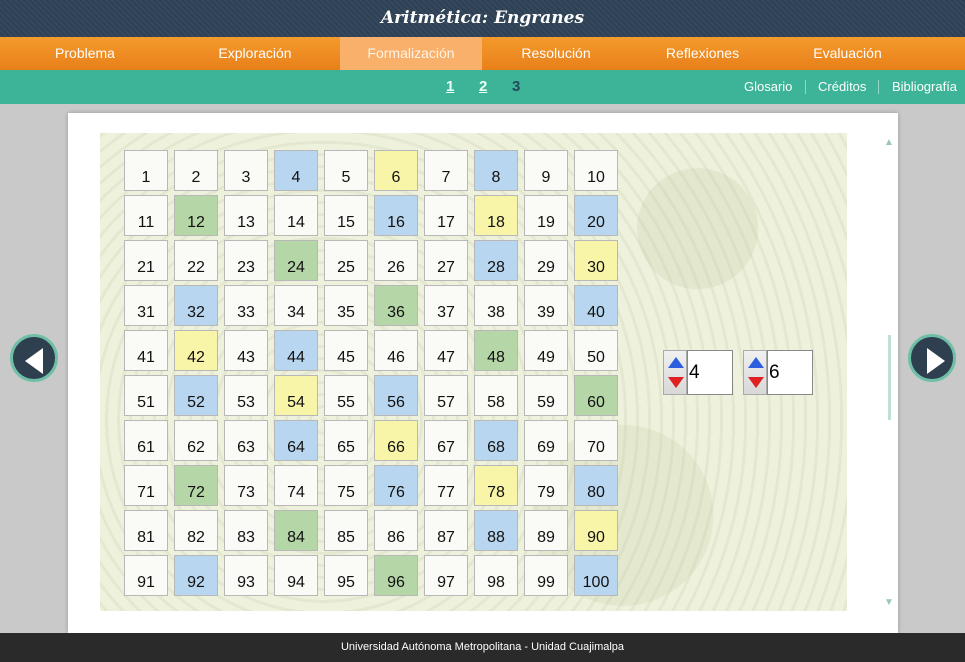 Image resolution: width=965 pixels, height=662 pixels. What do you see at coordinates (496, 260) in the screenshot?
I see `grid-cell: 28` at bounding box center [496, 260].